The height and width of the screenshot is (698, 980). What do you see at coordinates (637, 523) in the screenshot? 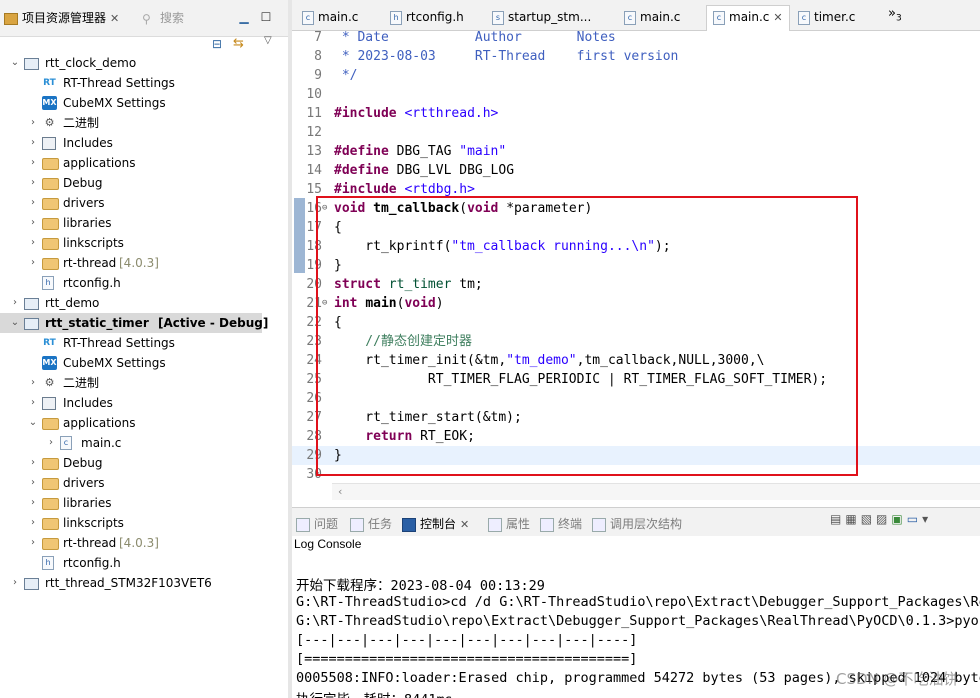
I see `bottom-tab: 调用层次结构` at bounding box center [637, 523].